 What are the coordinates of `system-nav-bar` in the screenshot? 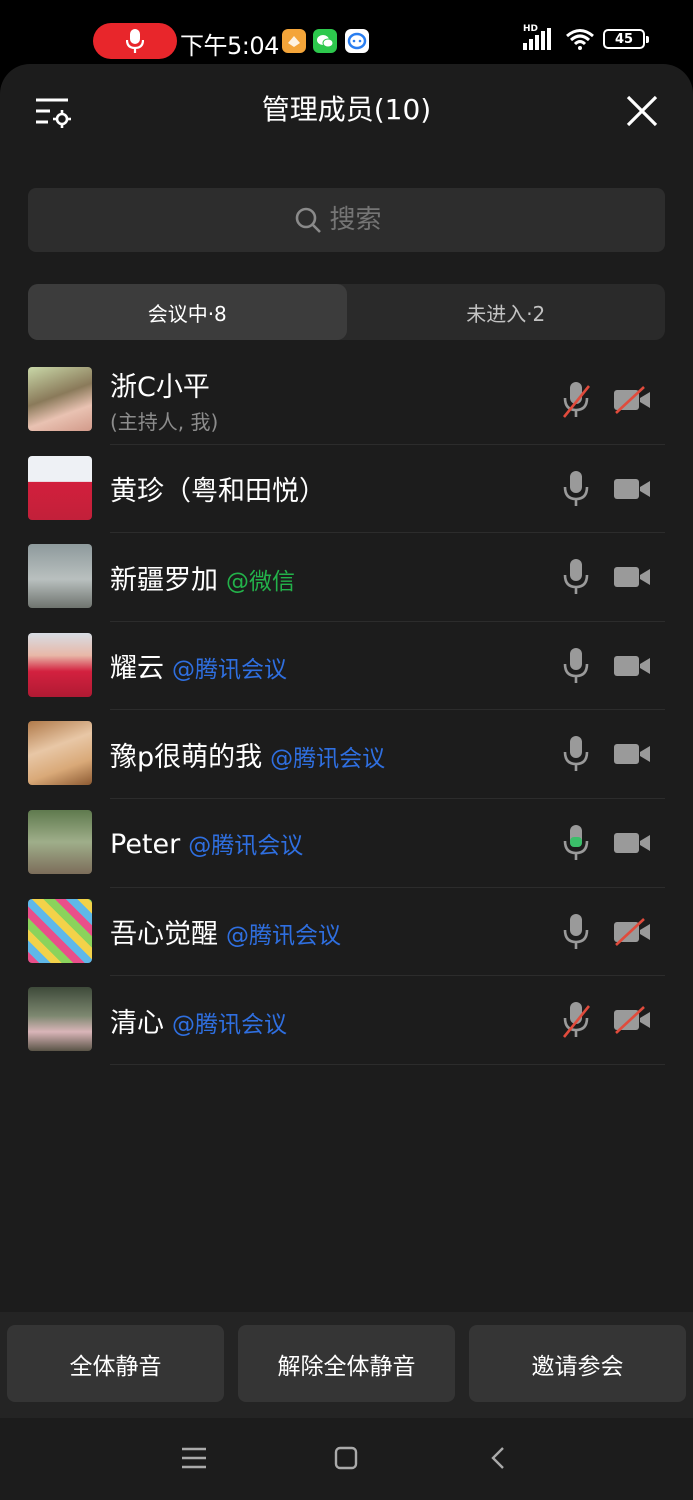 It's located at (346, 1459).